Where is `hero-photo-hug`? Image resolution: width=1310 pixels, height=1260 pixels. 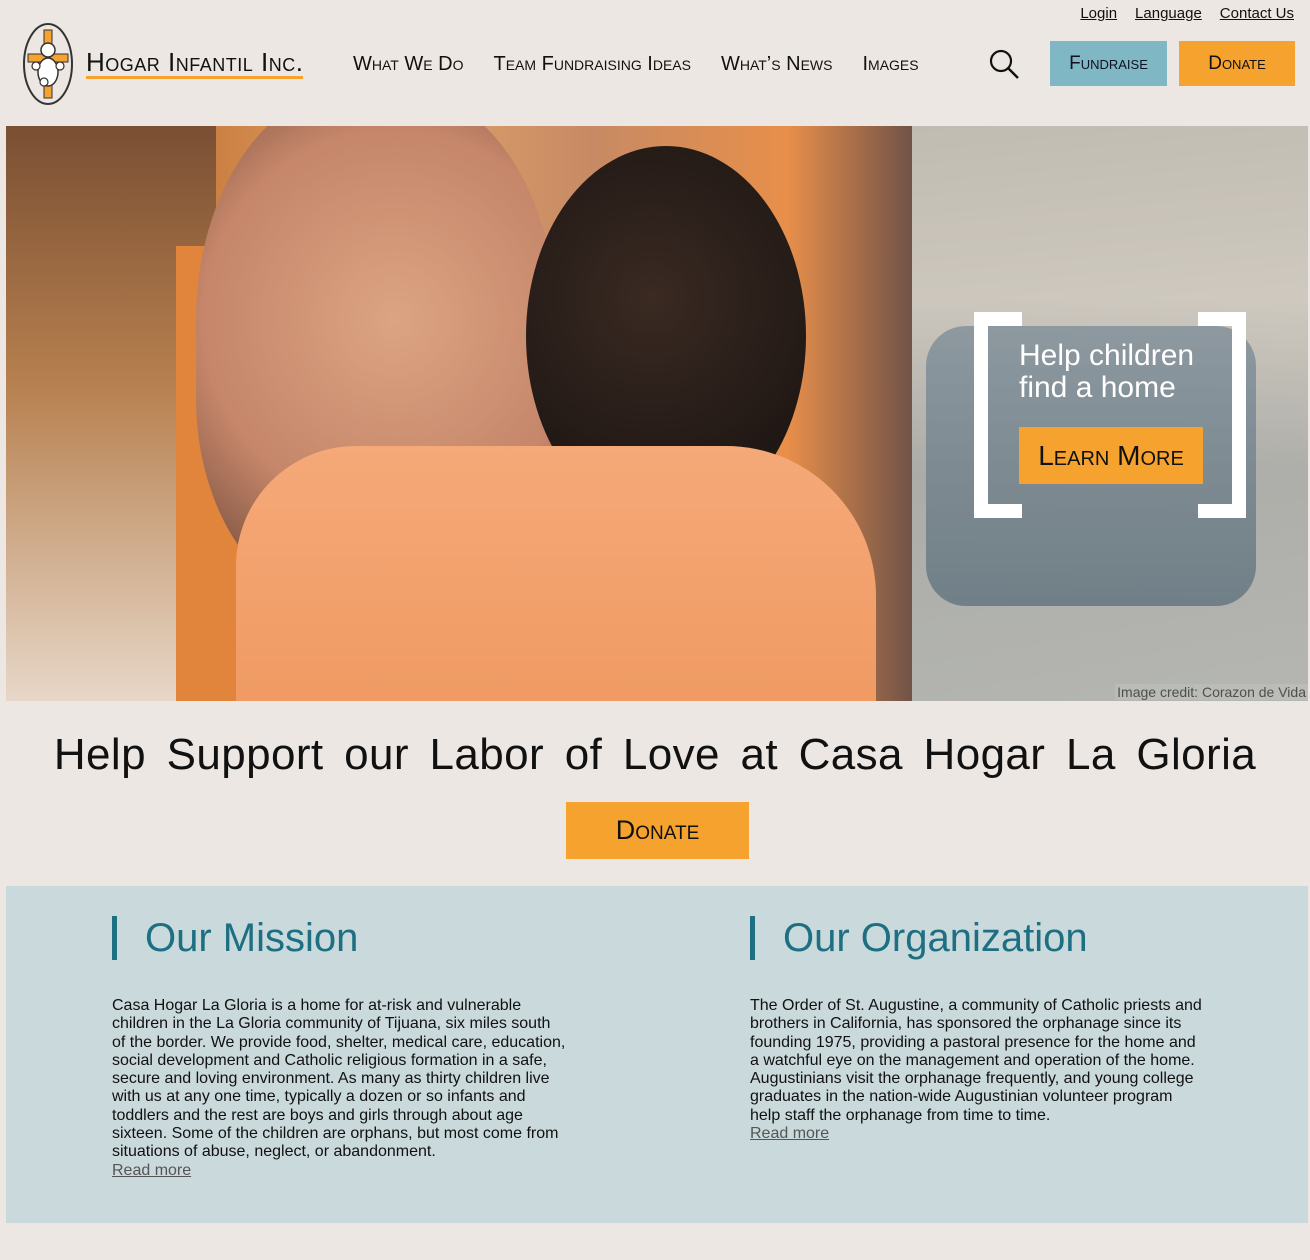
hero-photo-hug is located at coordinates (556, 573).